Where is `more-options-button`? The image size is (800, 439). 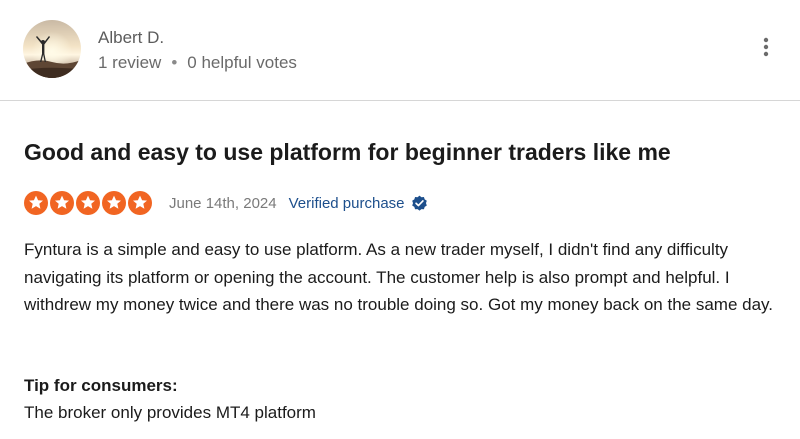
more-options-button is located at coordinates (766, 48).